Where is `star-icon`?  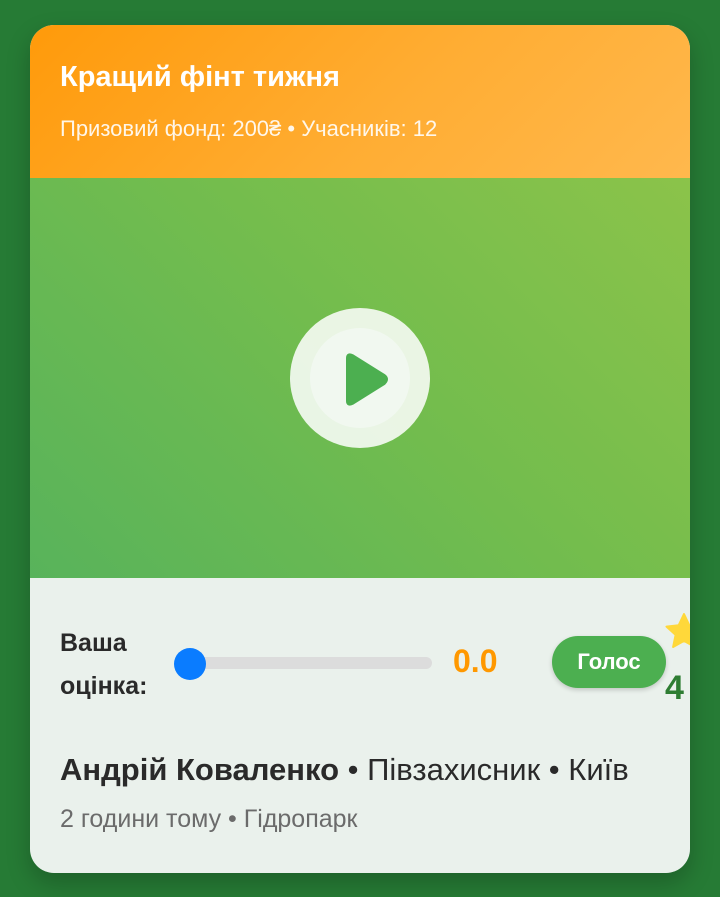 star-icon is located at coordinates (677, 630).